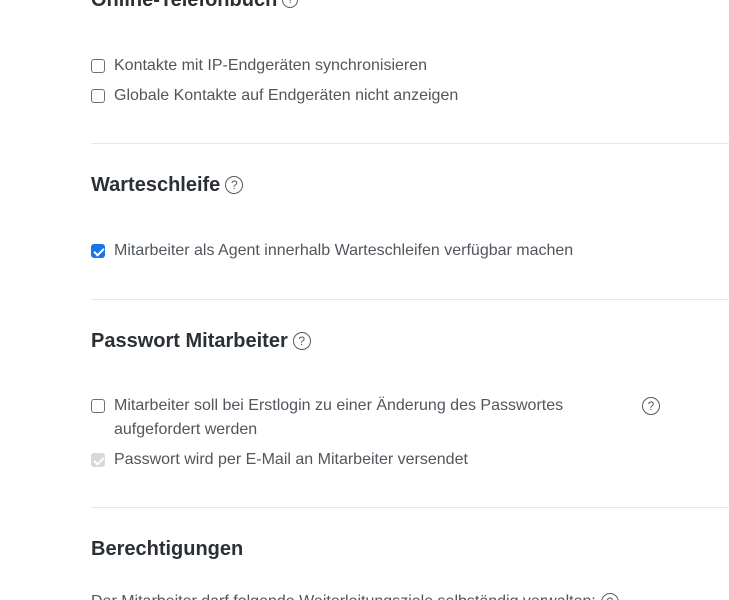 The image size is (729, 600). I want to click on checkbox-hide-global-contacts, so click(98, 96).